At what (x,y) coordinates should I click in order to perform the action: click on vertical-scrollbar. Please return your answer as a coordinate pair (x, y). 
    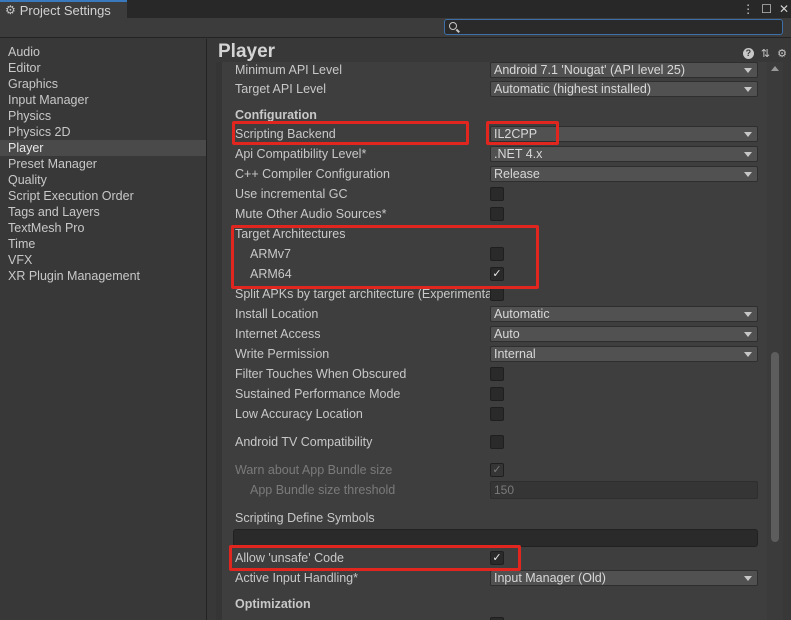
    Looking at the image, I should click on (775, 341).